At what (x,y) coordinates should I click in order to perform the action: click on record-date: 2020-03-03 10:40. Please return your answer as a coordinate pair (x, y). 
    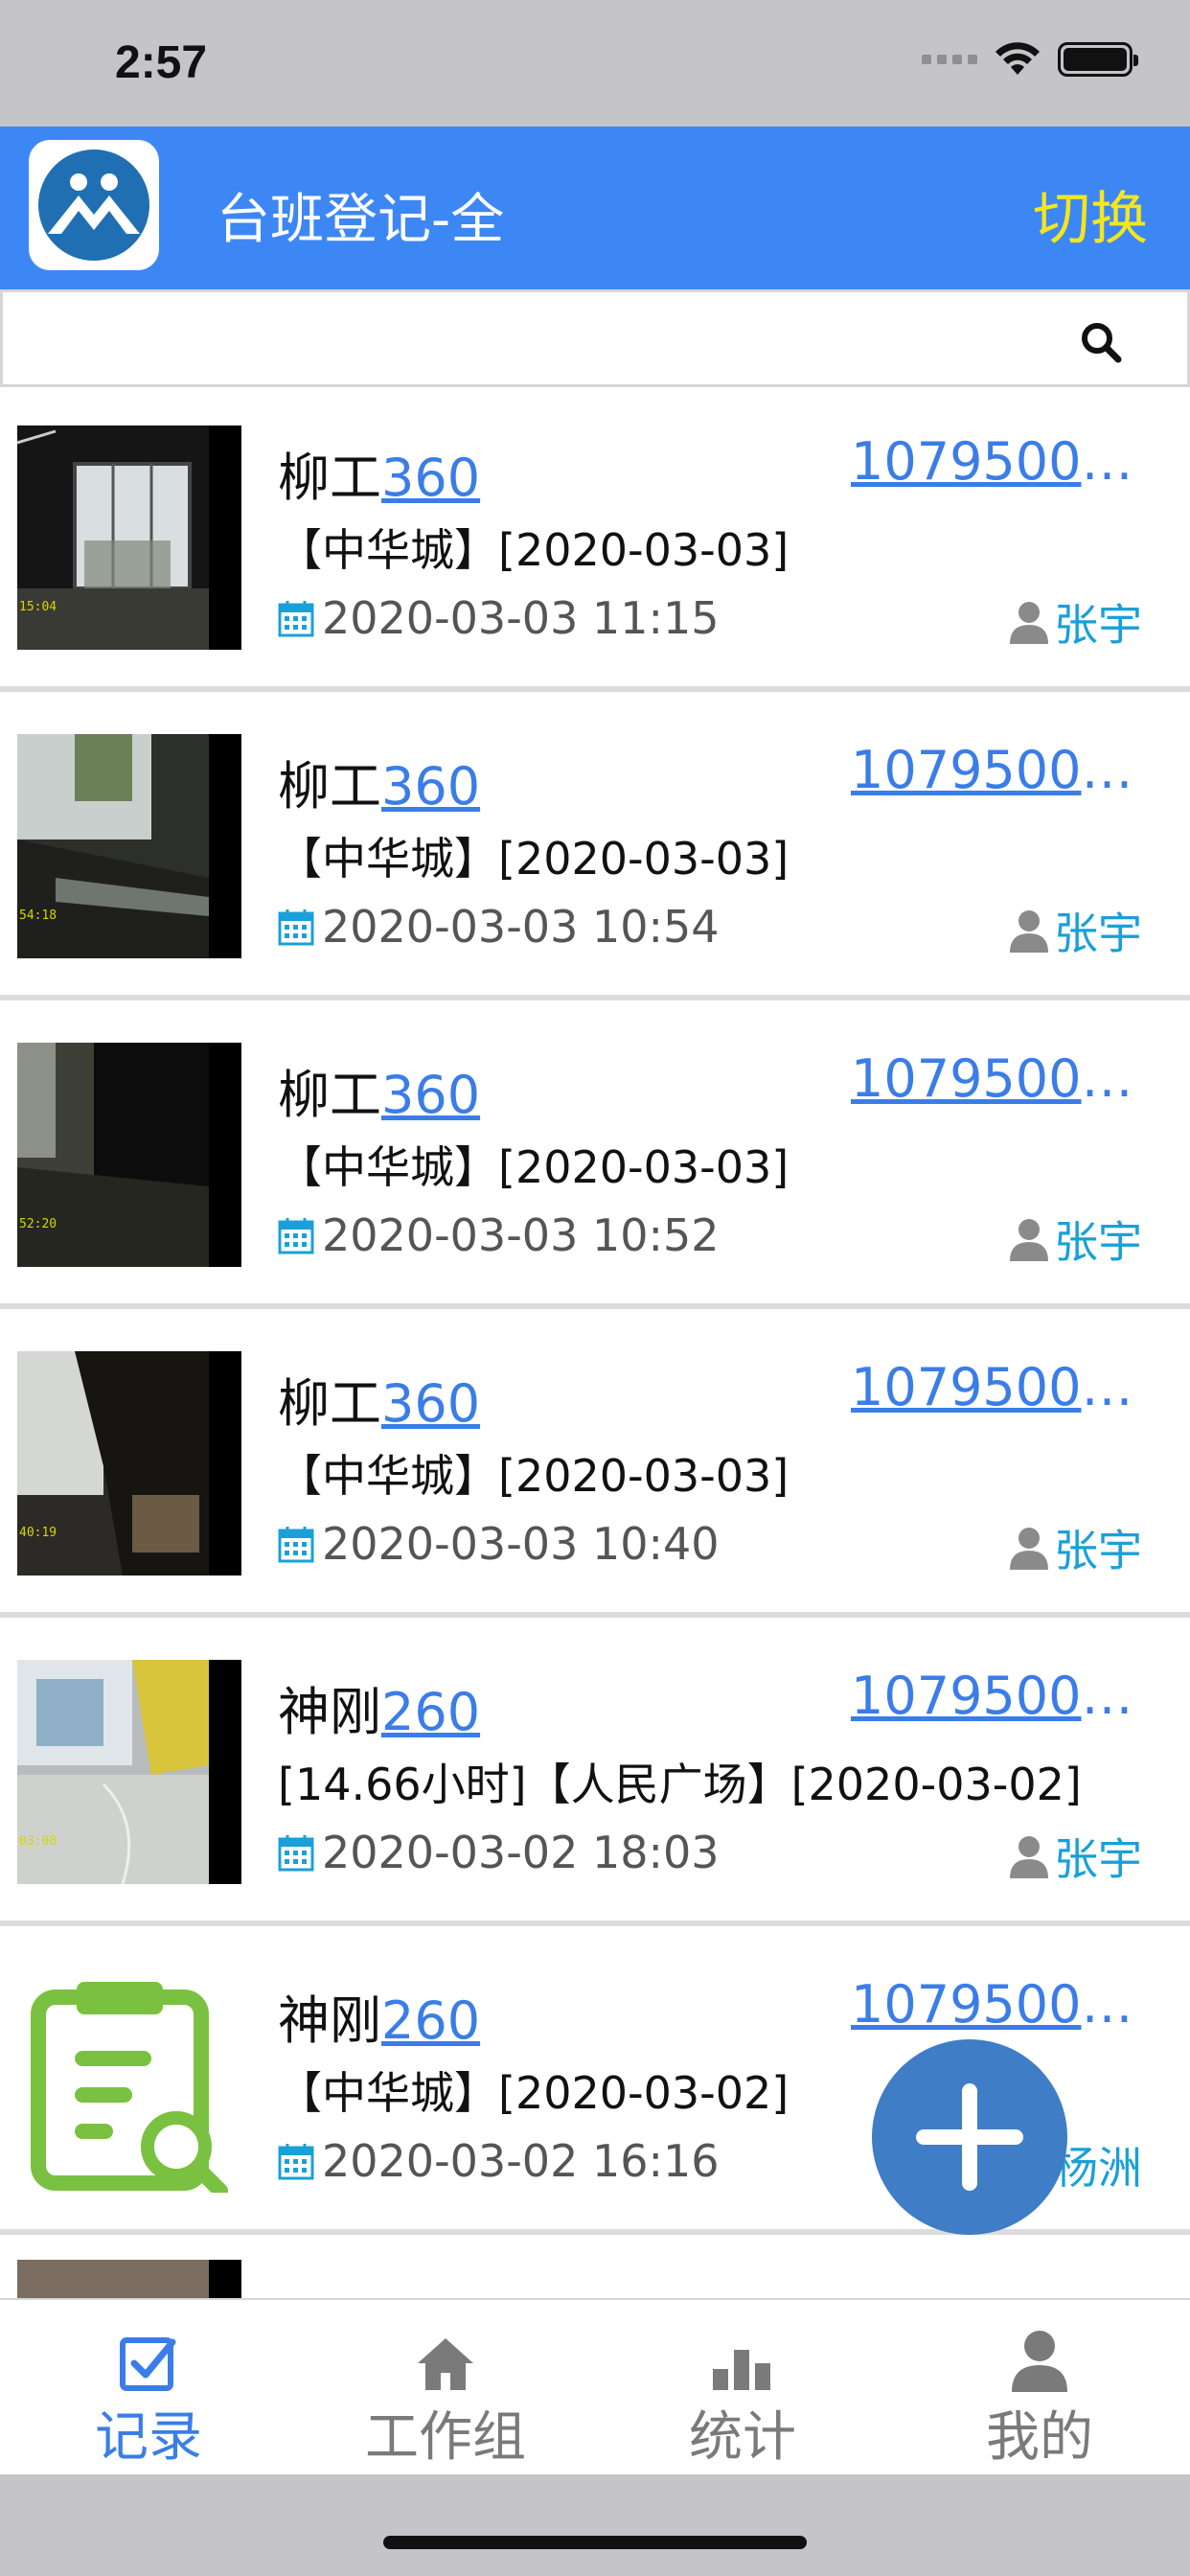
    Looking at the image, I should click on (499, 1544).